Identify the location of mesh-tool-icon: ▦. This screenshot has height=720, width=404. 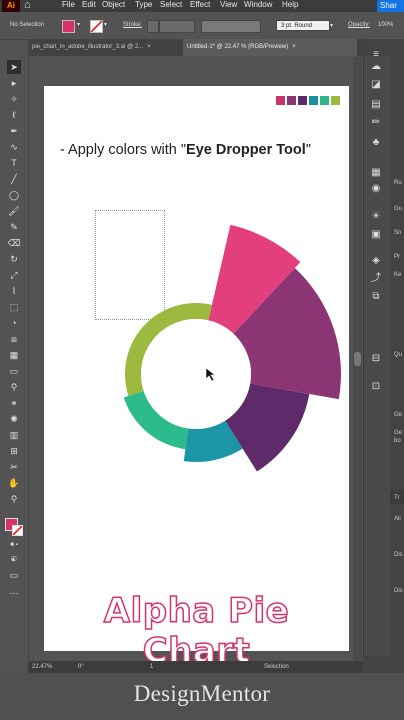
(14, 355).